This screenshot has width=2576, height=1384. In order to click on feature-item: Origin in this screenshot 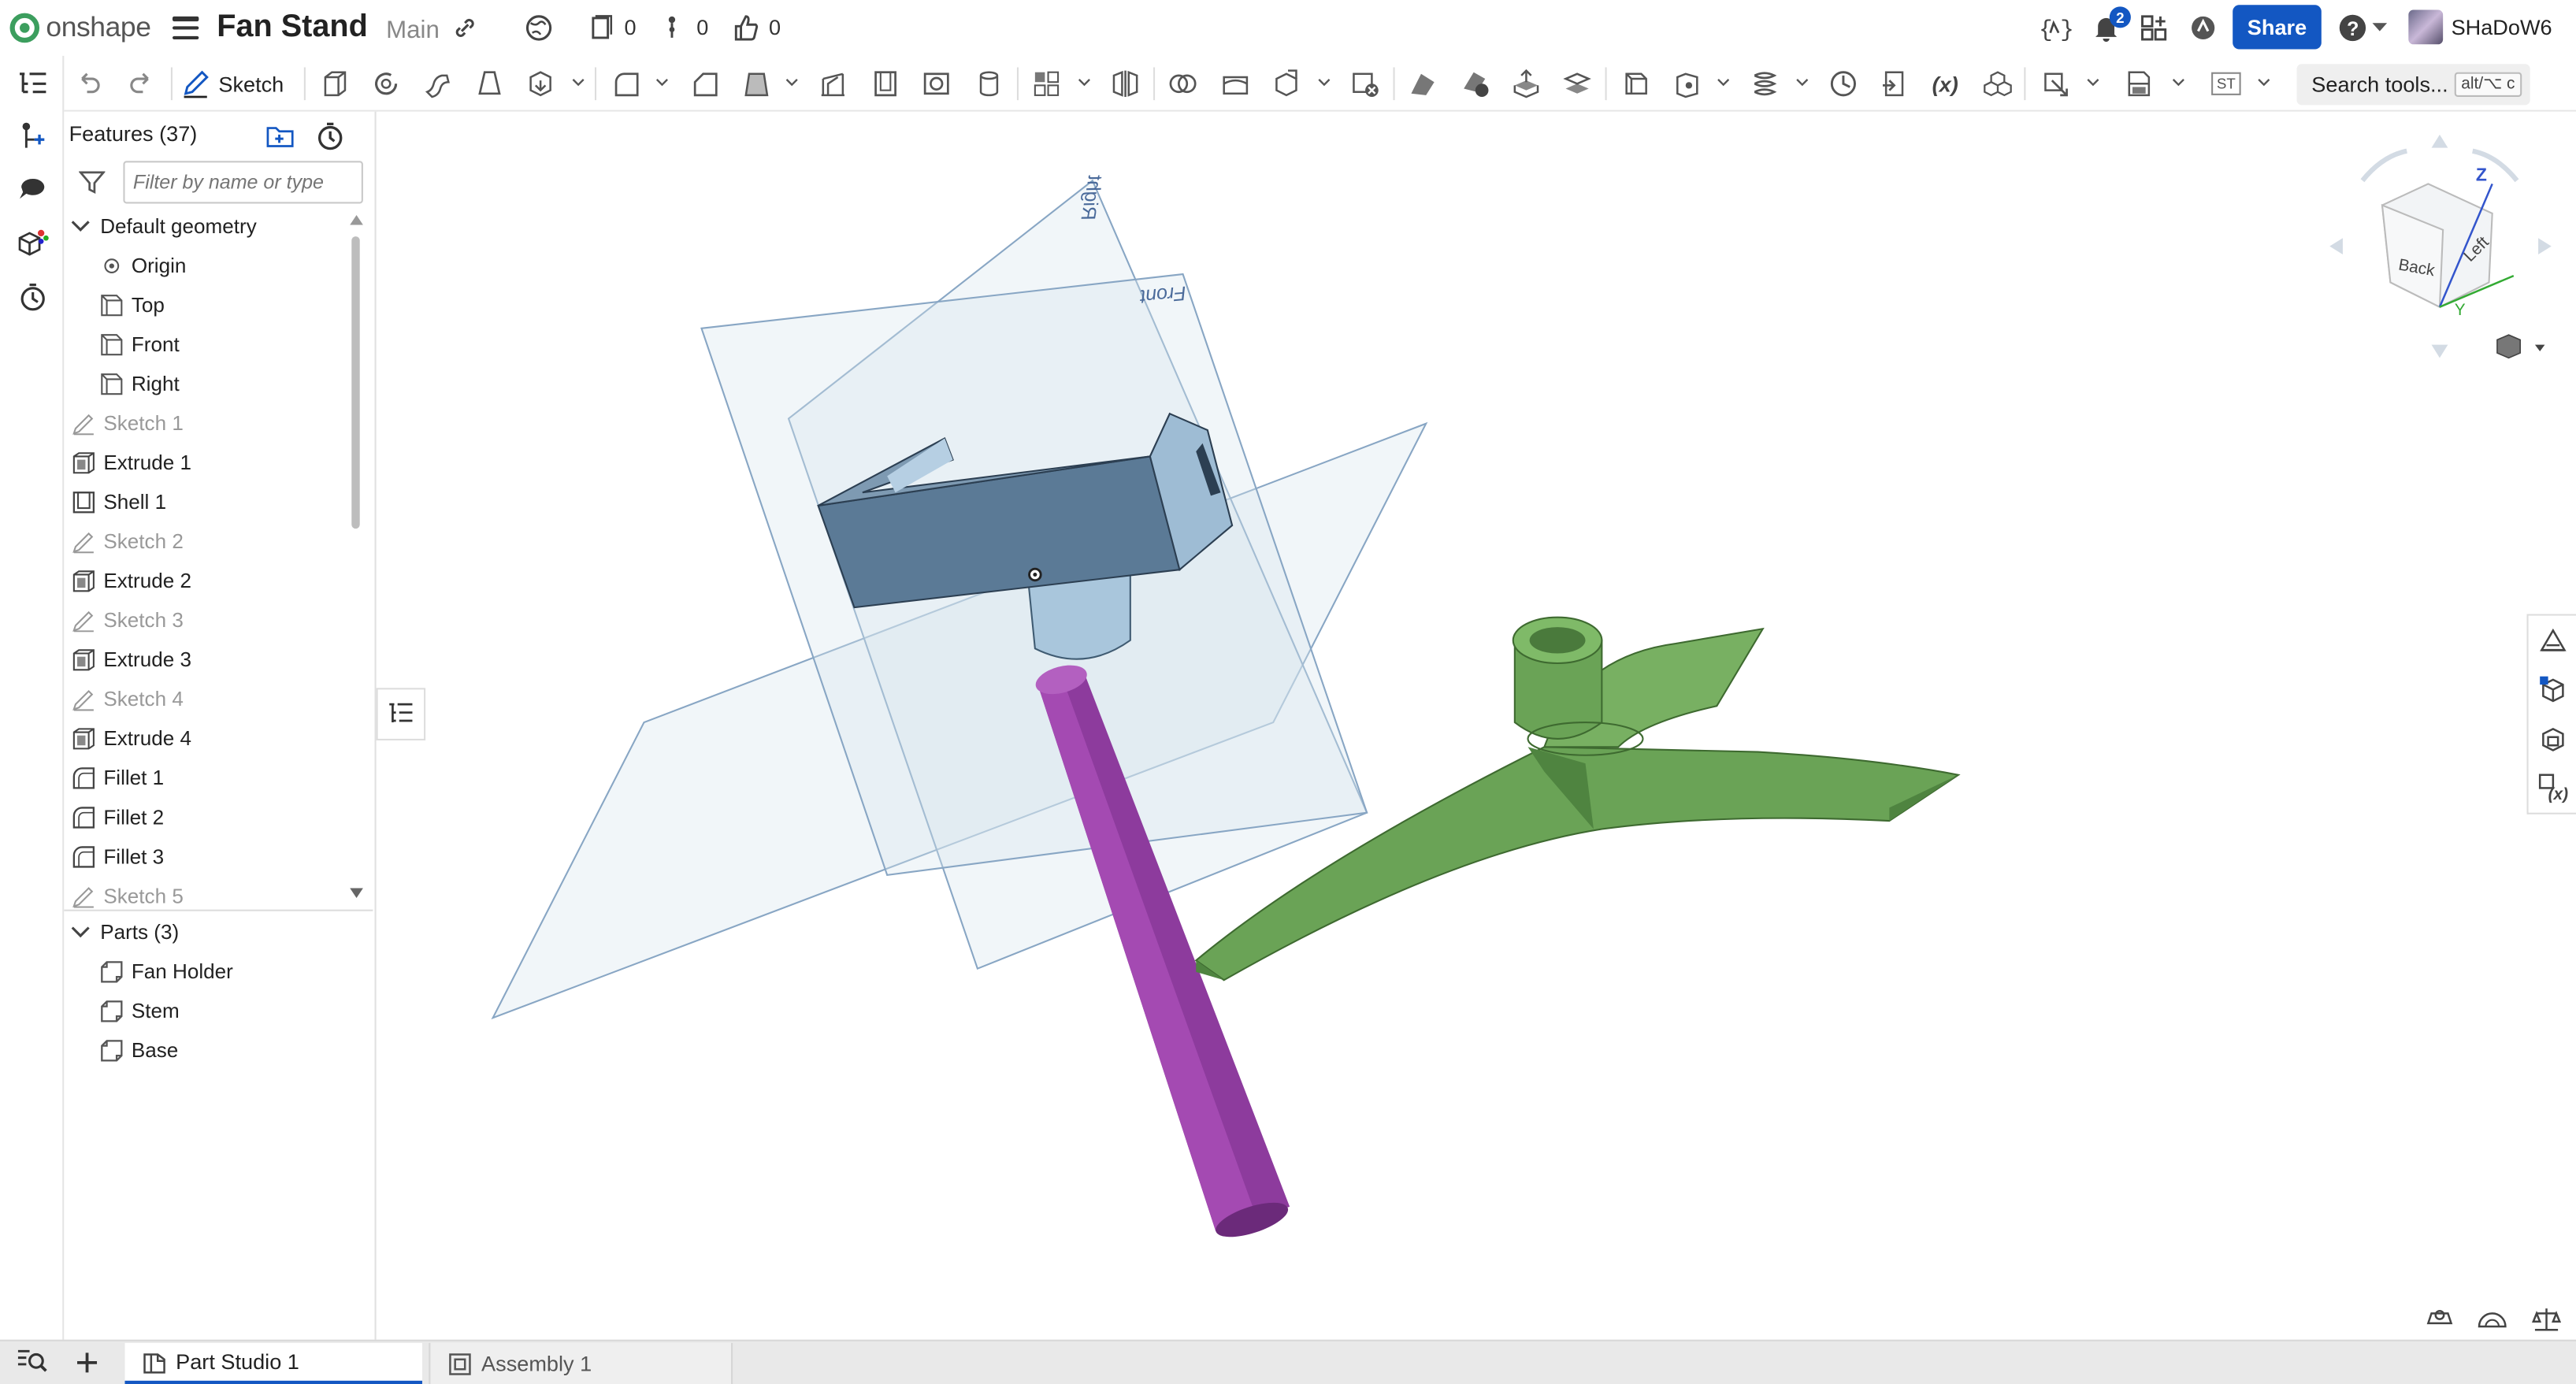, I will do `click(207, 266)`.